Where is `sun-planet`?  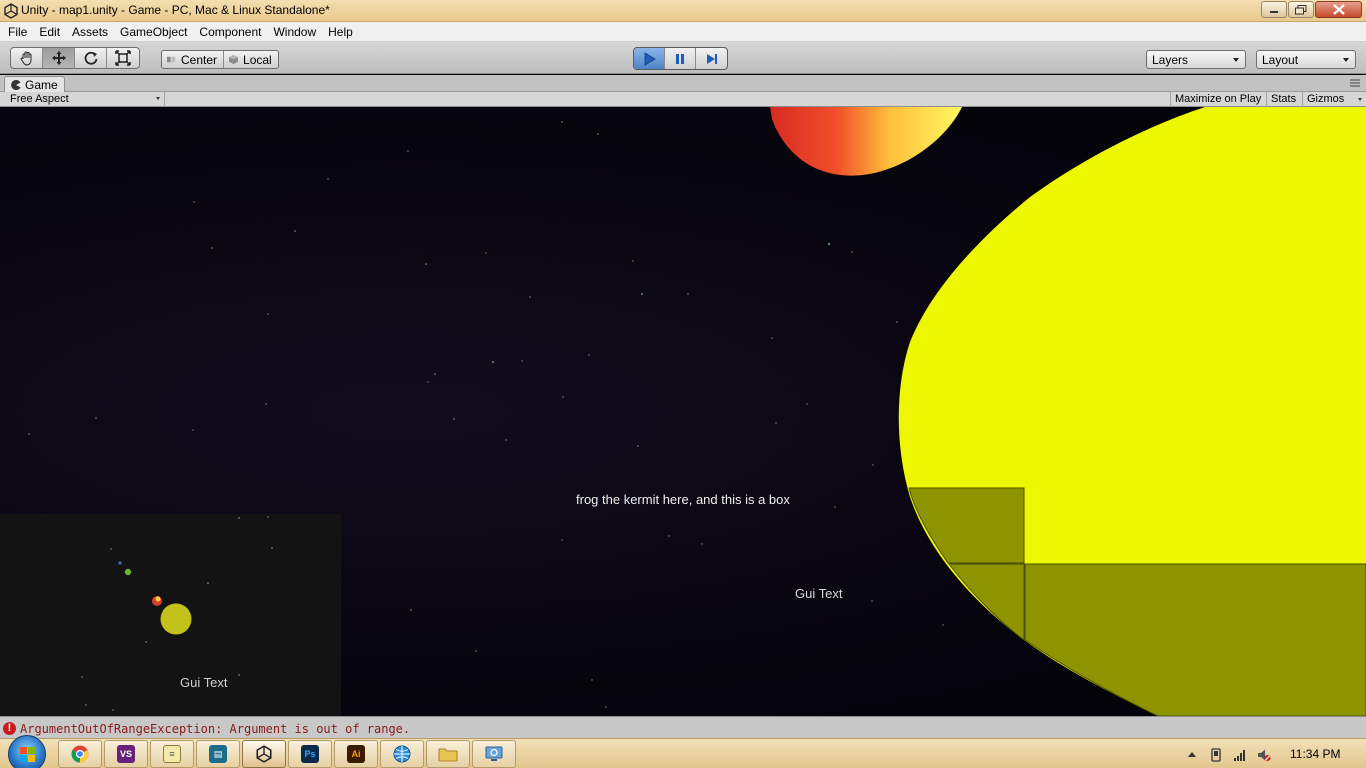
sun-planet is located at coordinates (866, 141).